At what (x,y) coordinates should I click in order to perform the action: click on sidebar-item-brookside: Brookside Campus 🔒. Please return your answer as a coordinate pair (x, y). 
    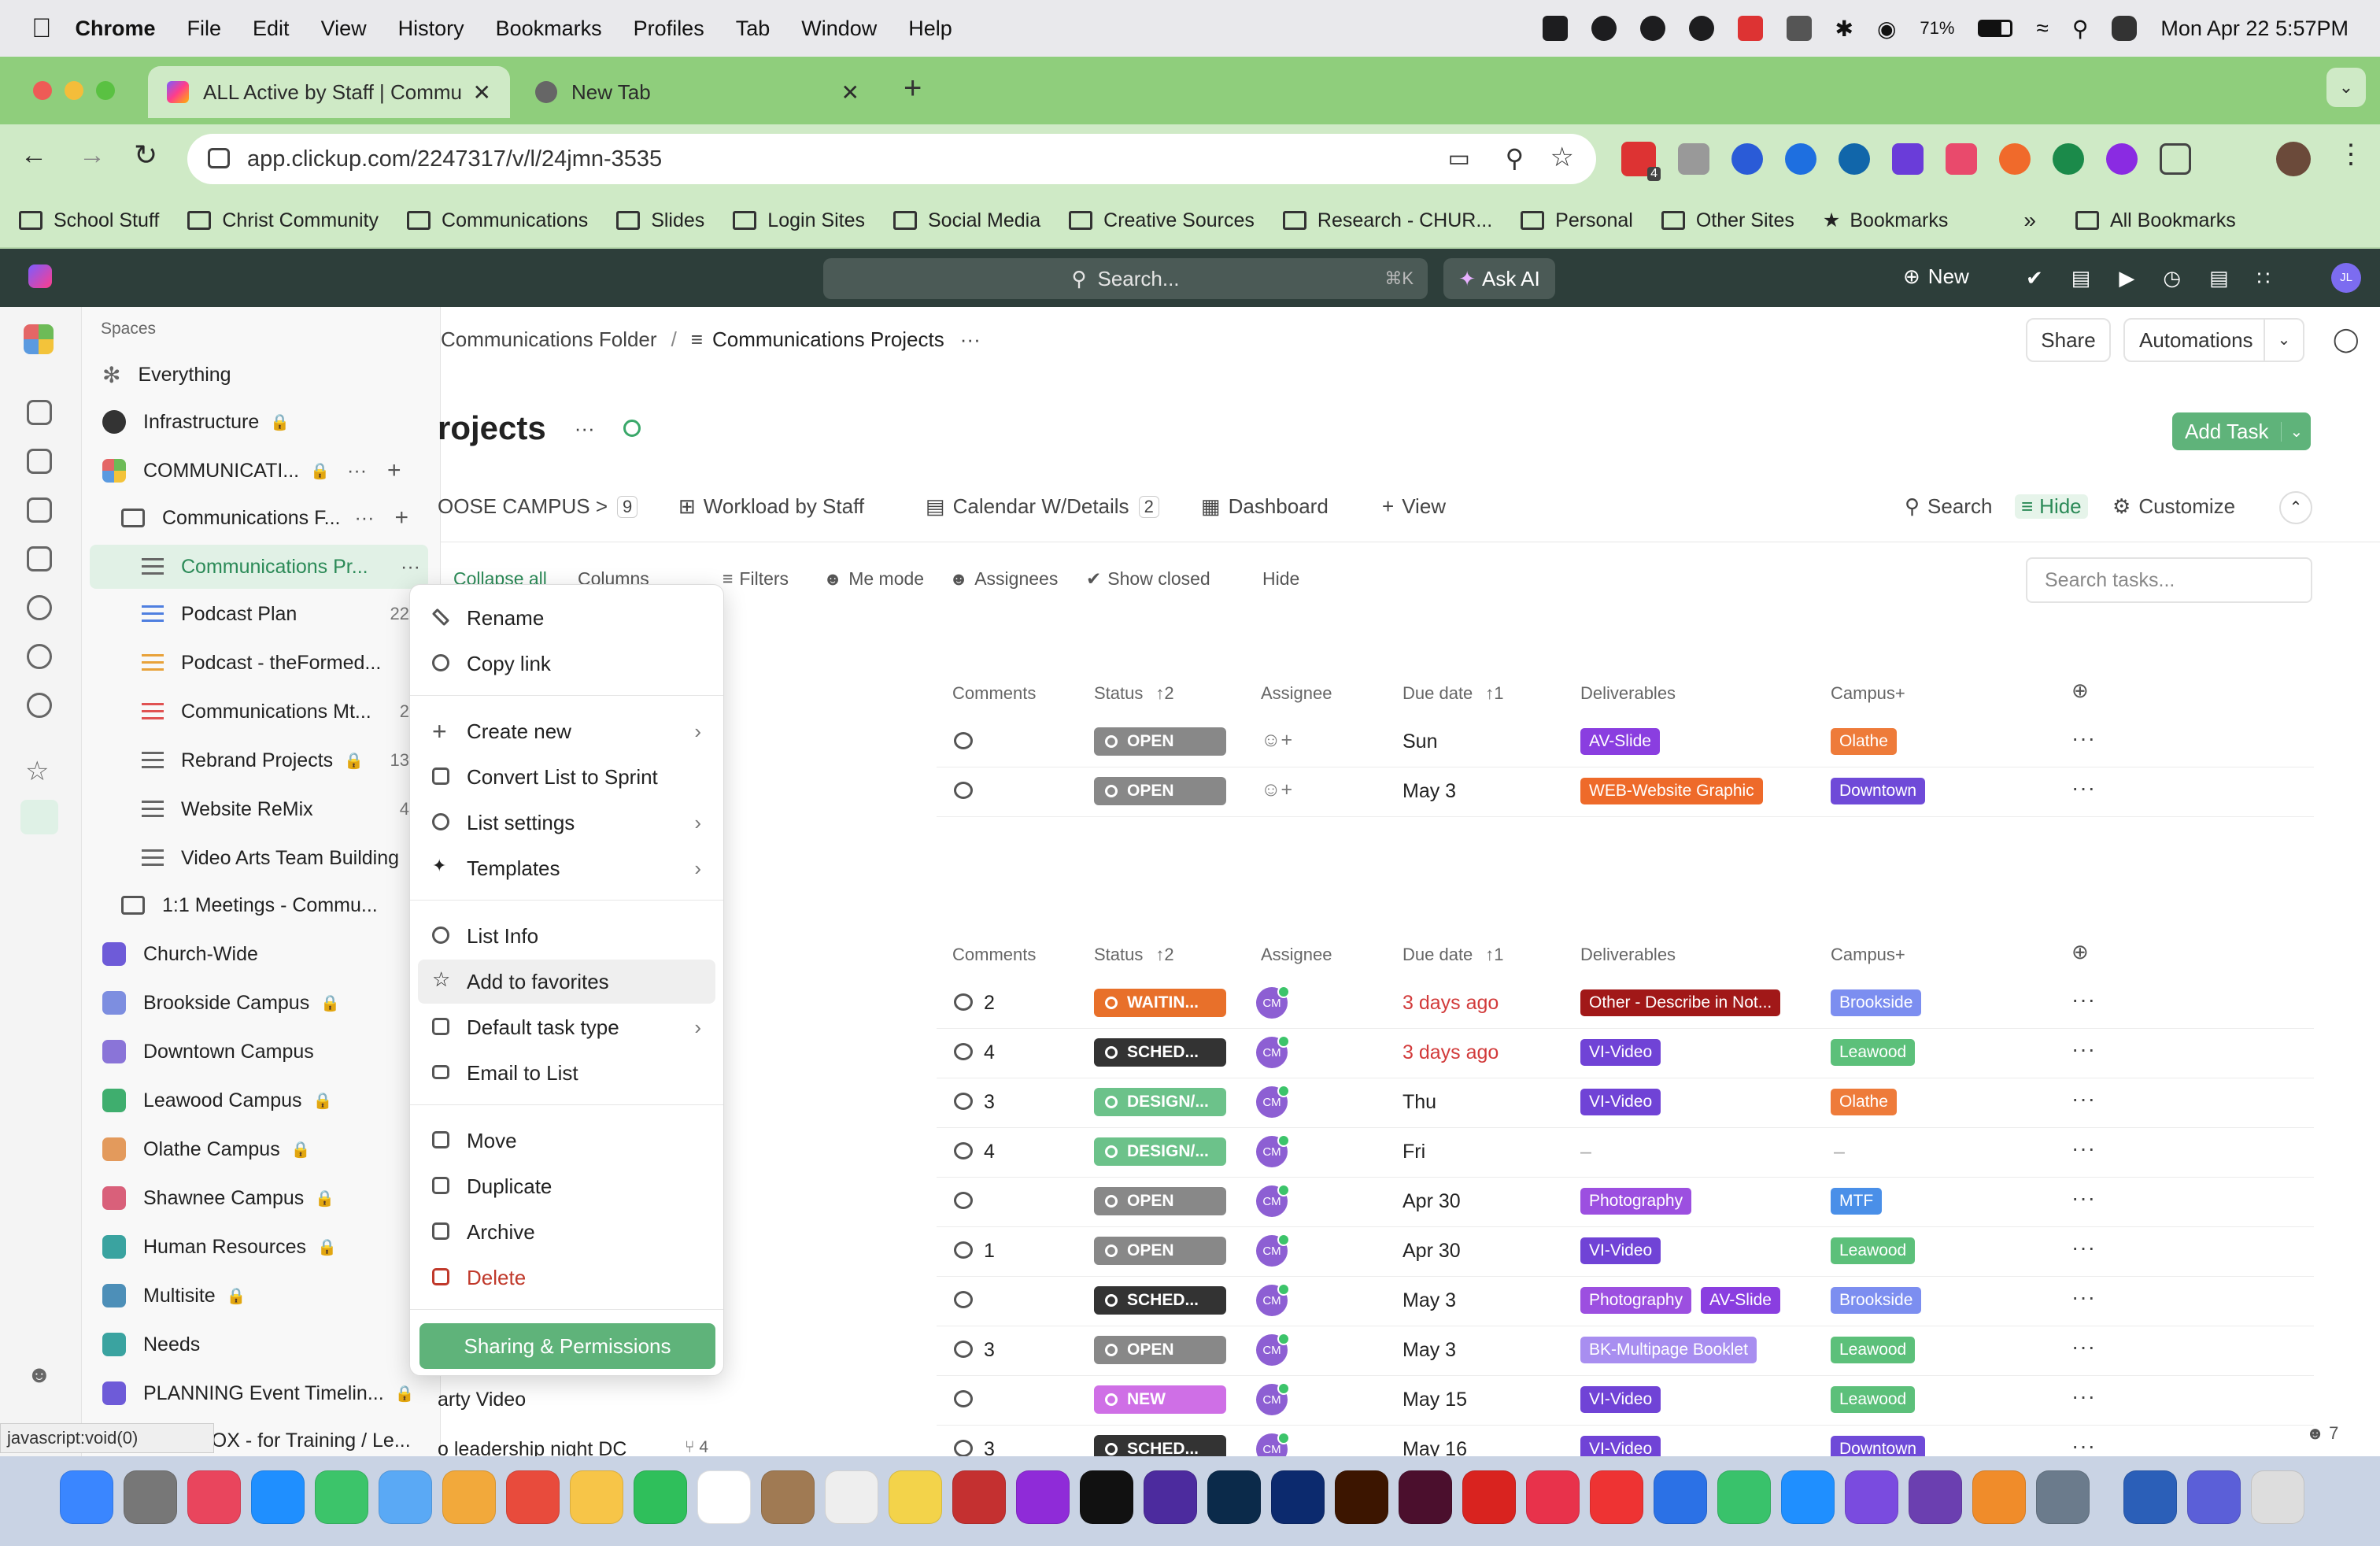
    Looking at the image, I should click on (261, 1003).